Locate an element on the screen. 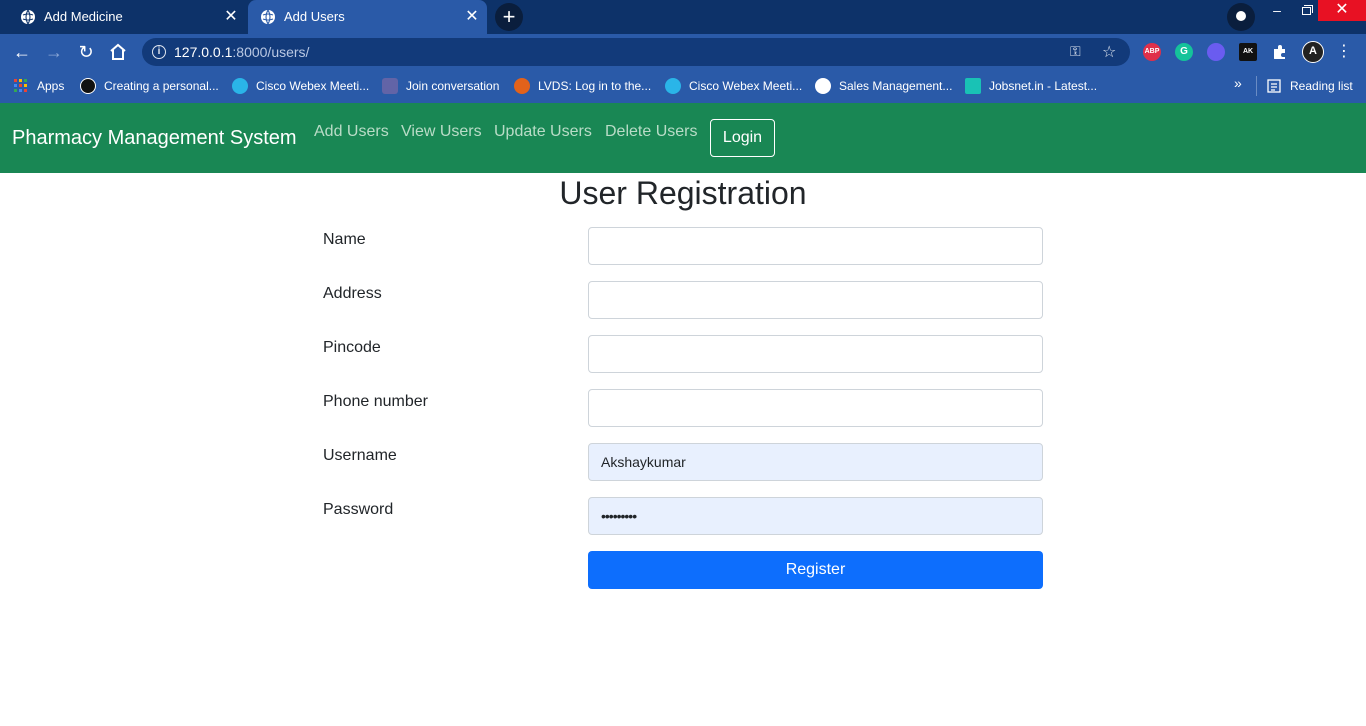 Image resolution: width=1366 pixels, height=726 pixels. home-icon is located at coordinates (118, 52).